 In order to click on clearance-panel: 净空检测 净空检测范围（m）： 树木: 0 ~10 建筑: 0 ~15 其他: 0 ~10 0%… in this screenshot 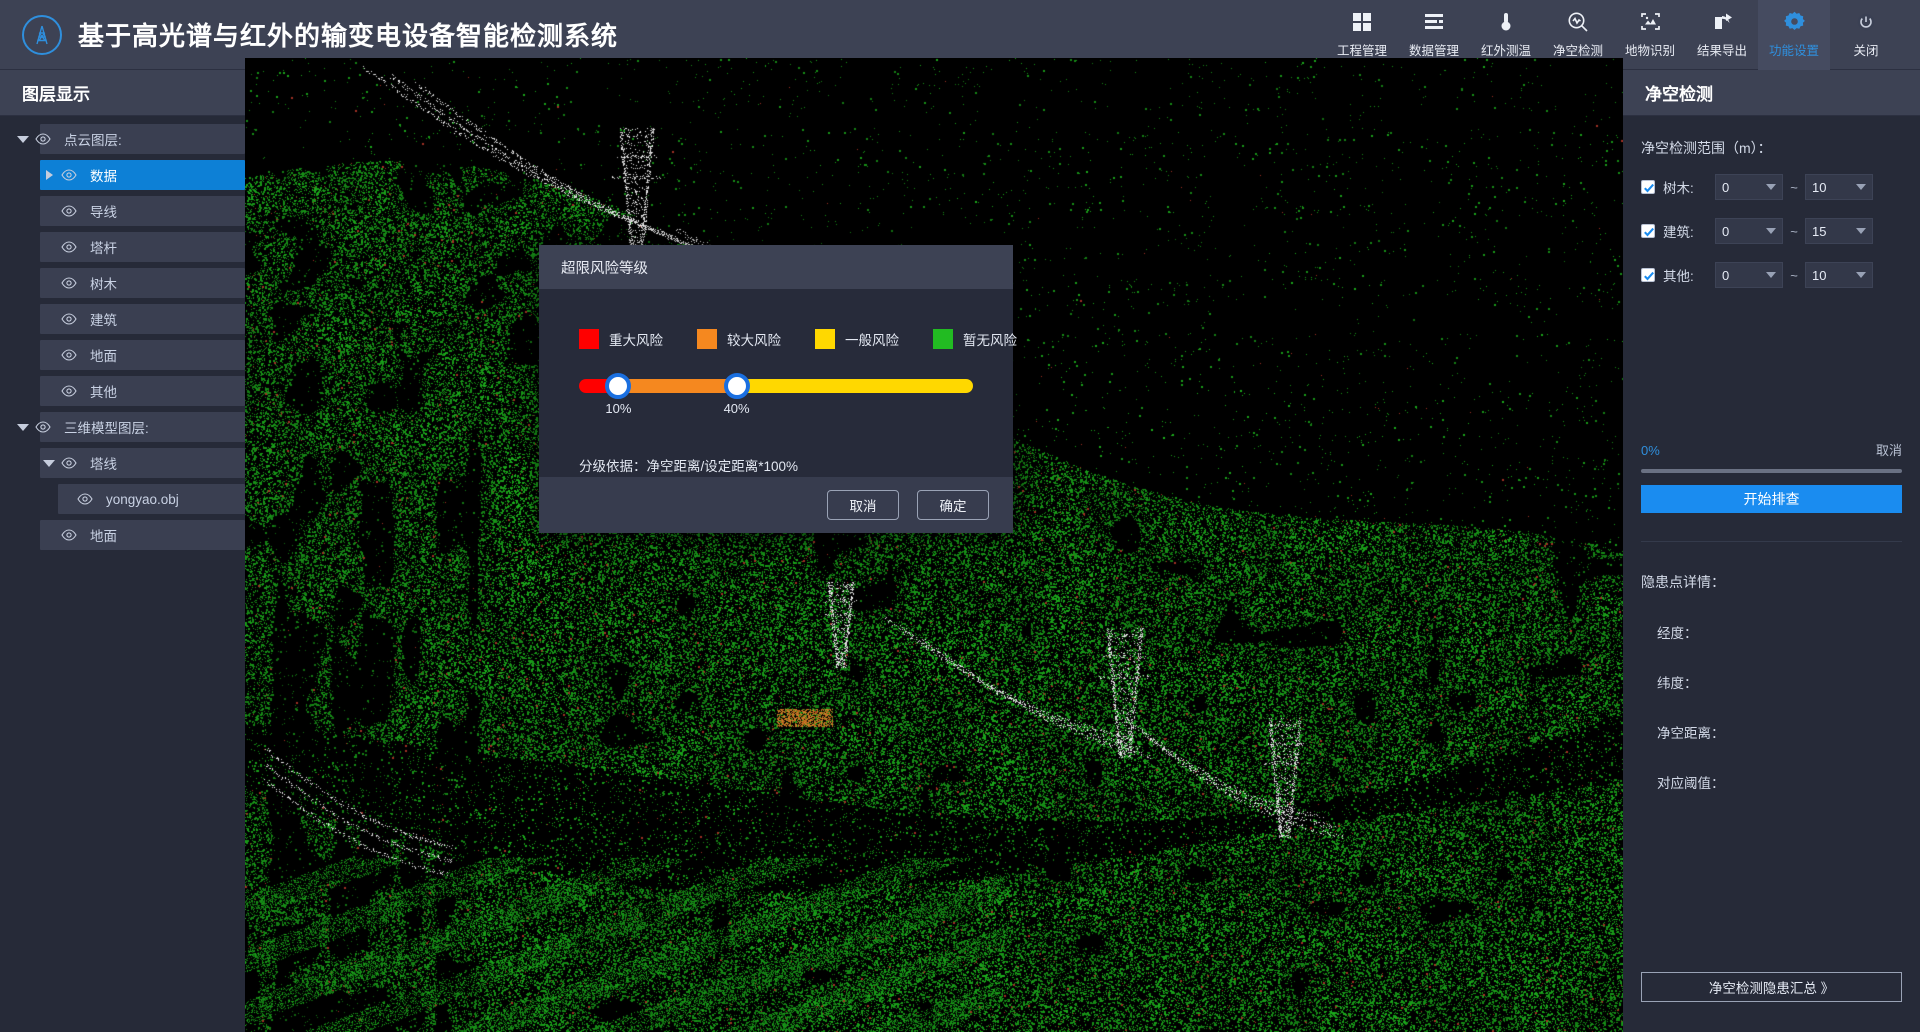, I will do `click(1771, 551)`.